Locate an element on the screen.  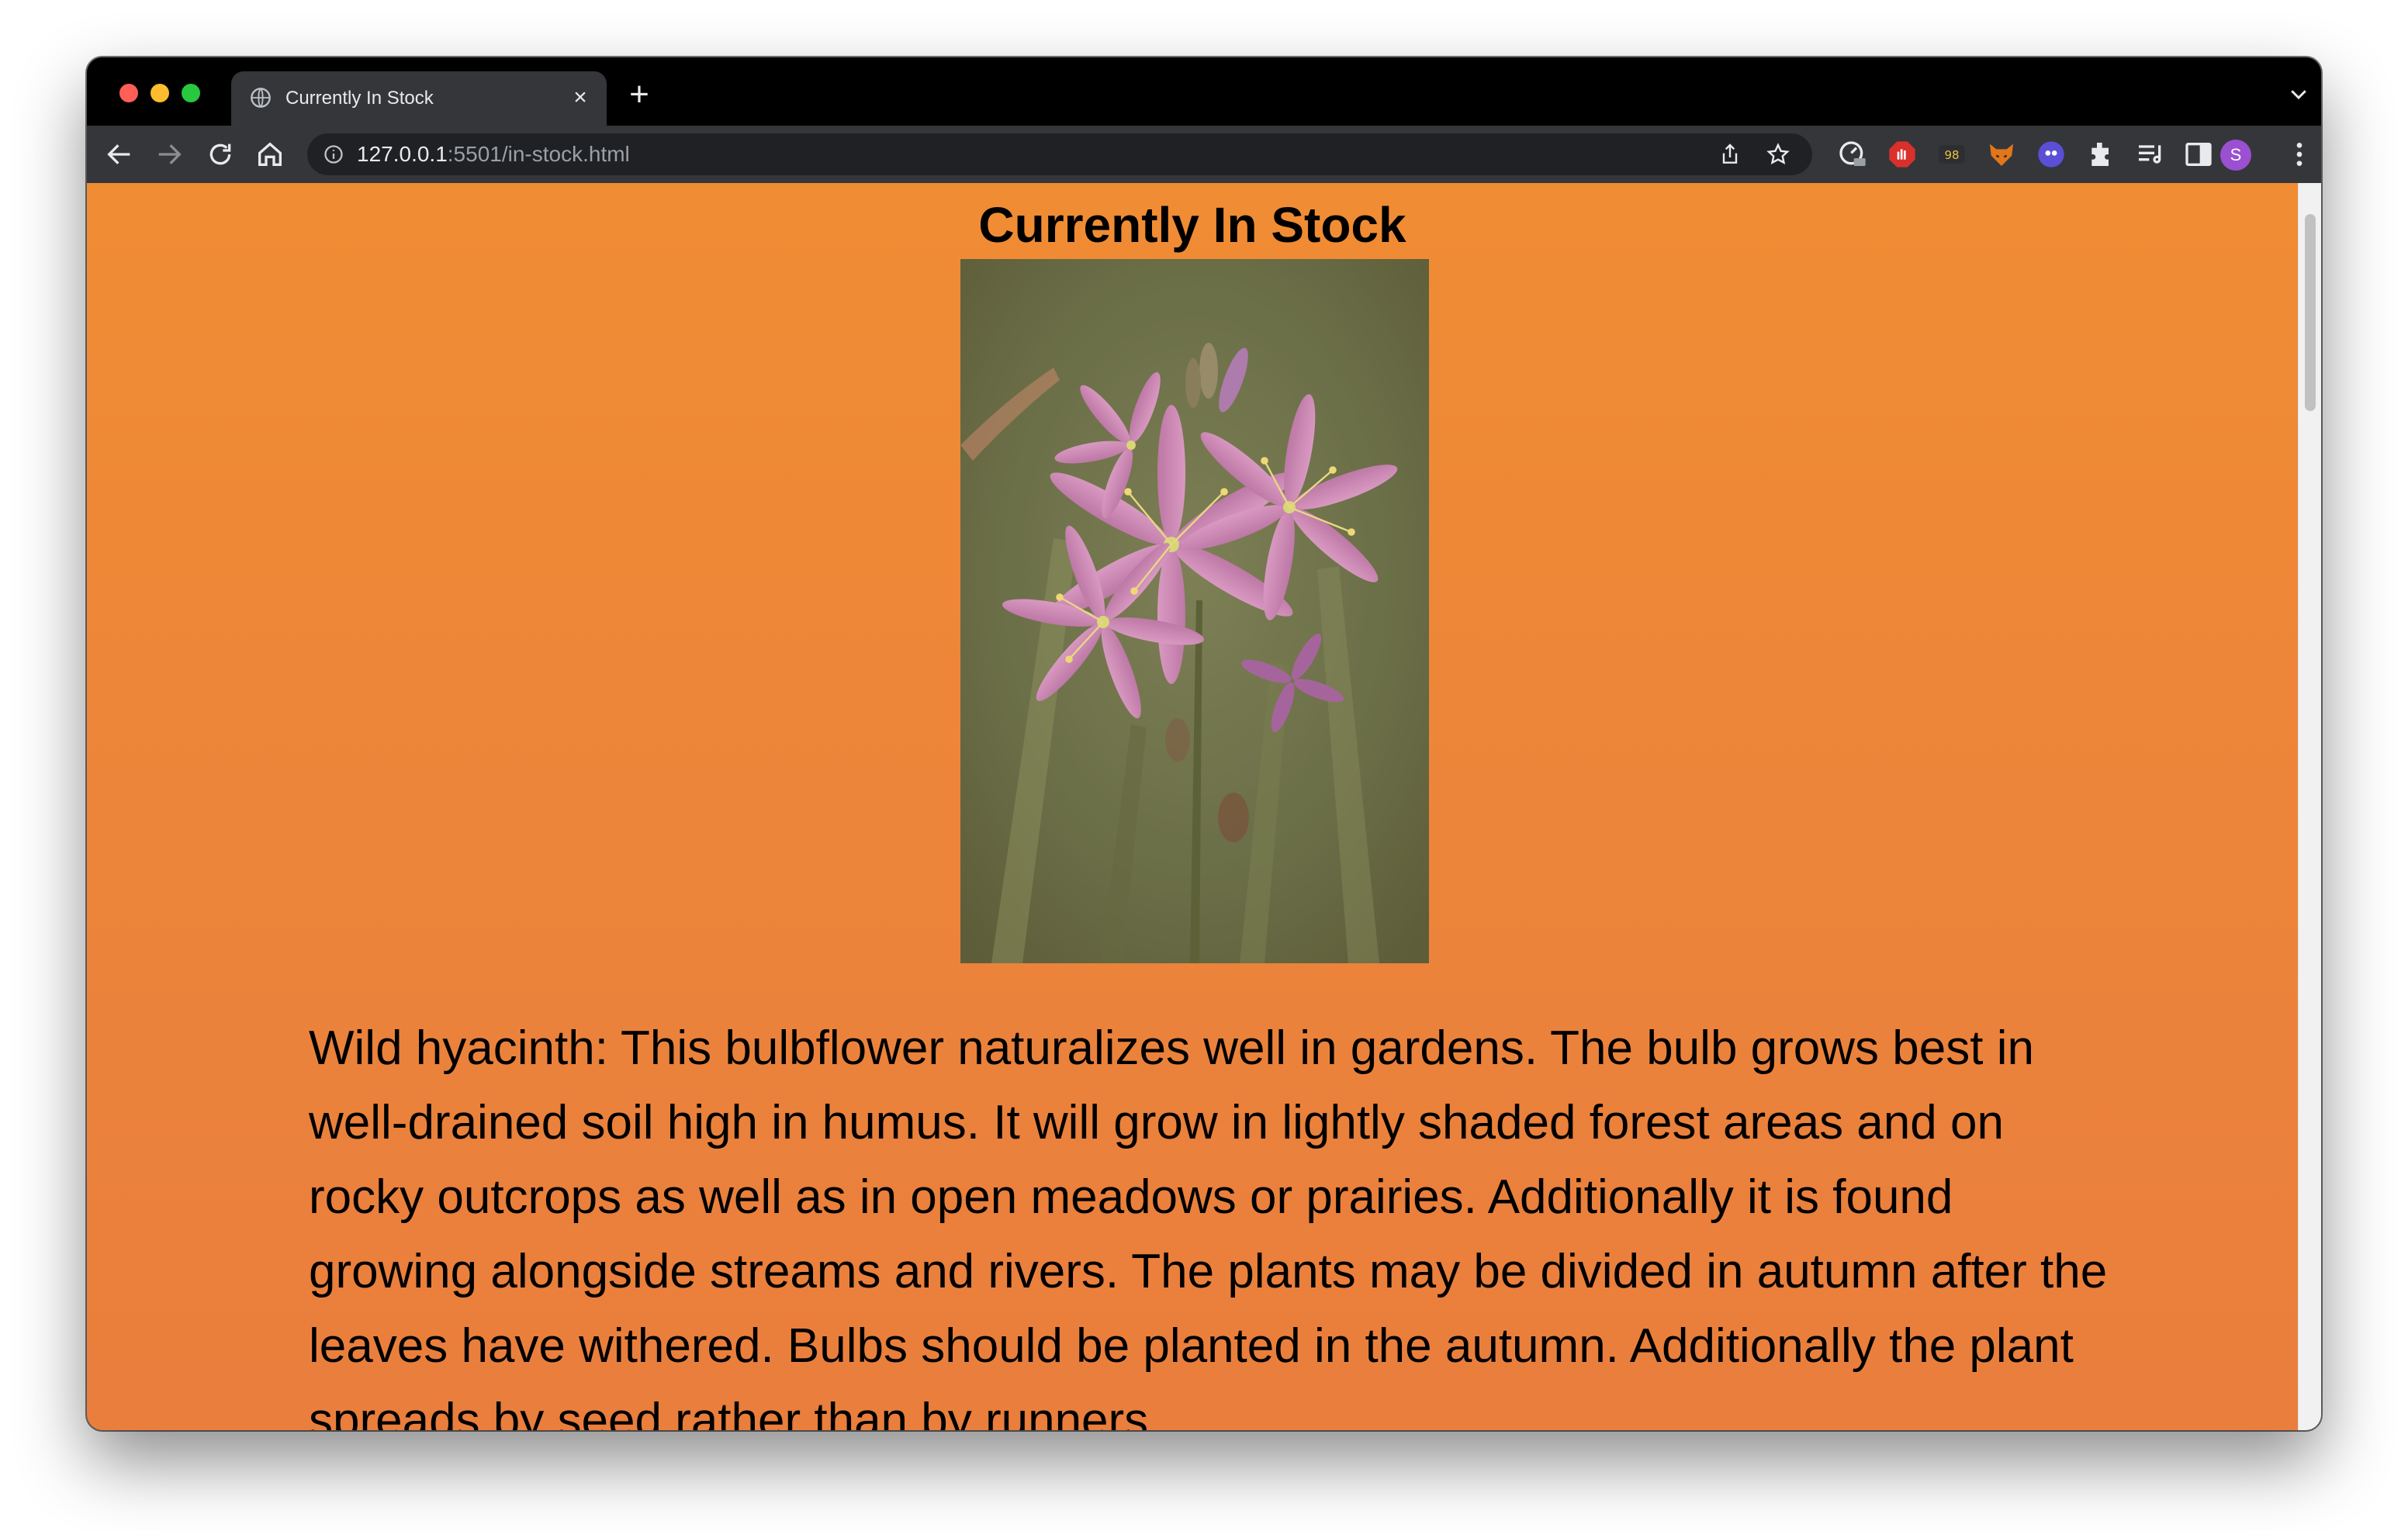
url-path: :5501/in-stock.html is located at coordinates (538, 154).